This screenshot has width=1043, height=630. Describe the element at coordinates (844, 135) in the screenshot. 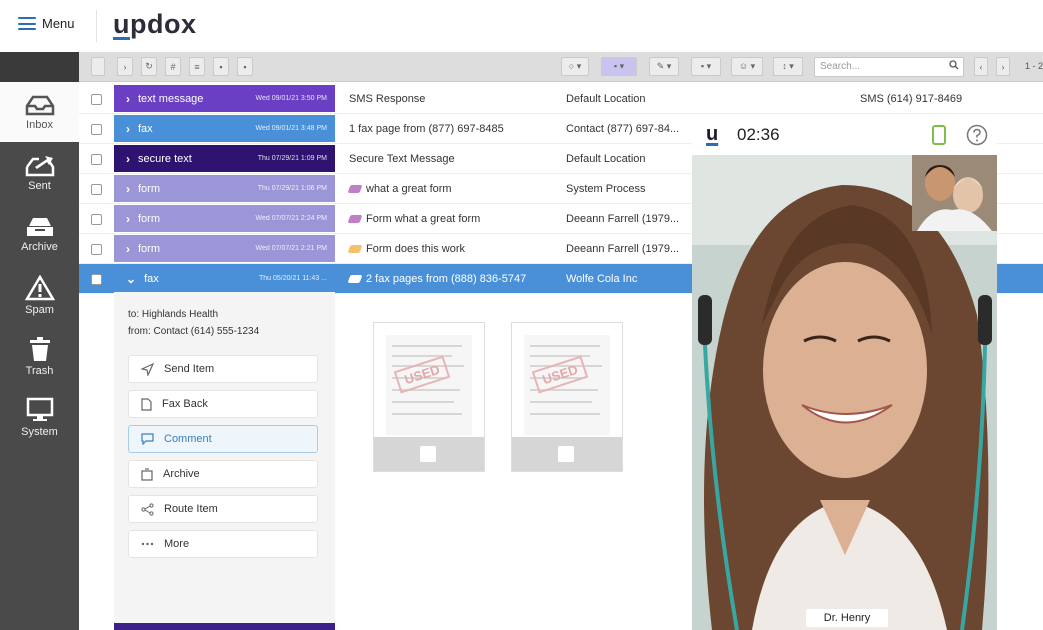

I see `call-header: u 02:36` at that location.